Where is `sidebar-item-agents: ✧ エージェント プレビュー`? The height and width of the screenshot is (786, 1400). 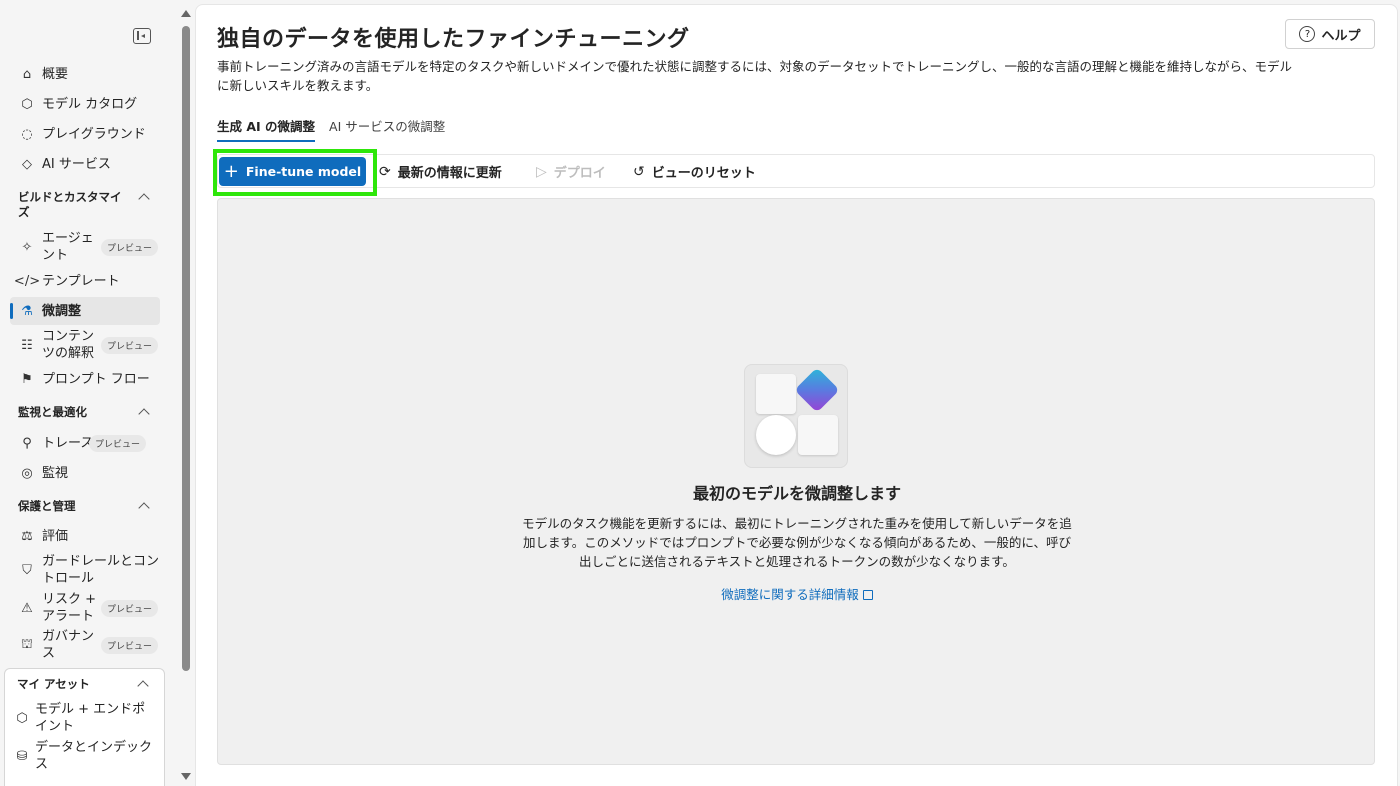
sidebar-item-agents: ✧ エージェント プレビュー is located at coordinates (85, 247).